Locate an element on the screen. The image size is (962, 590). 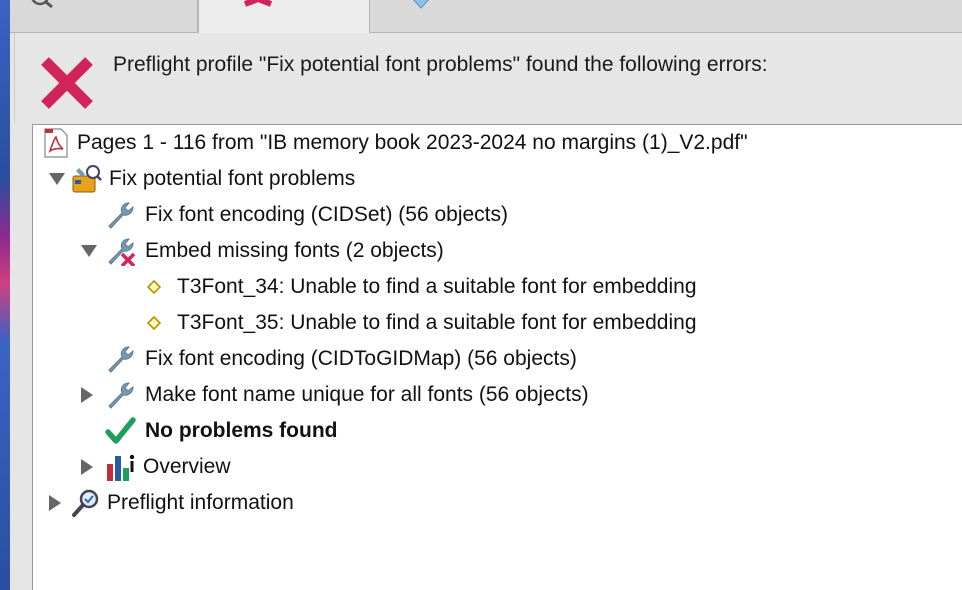
tree-row-preflight-info: Preflight information is located at coordinates (171, 503).